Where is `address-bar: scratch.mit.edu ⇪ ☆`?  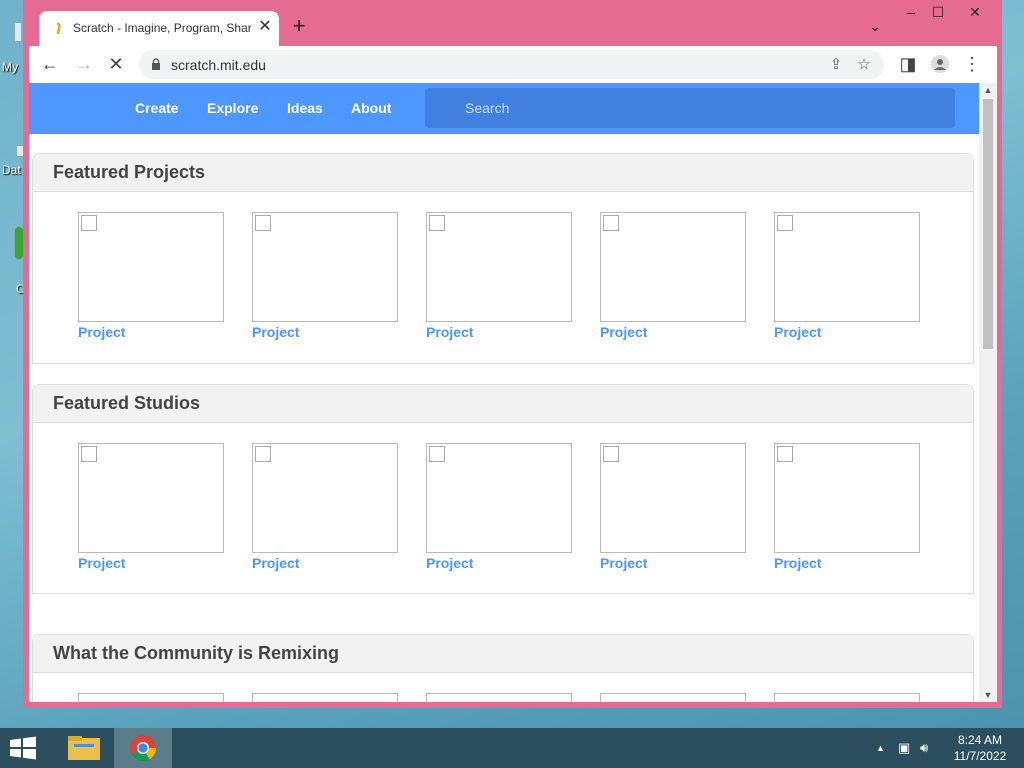 address-bar: scratch.mit.edu ⇪ ☆ is located at coordinates (511, 64).